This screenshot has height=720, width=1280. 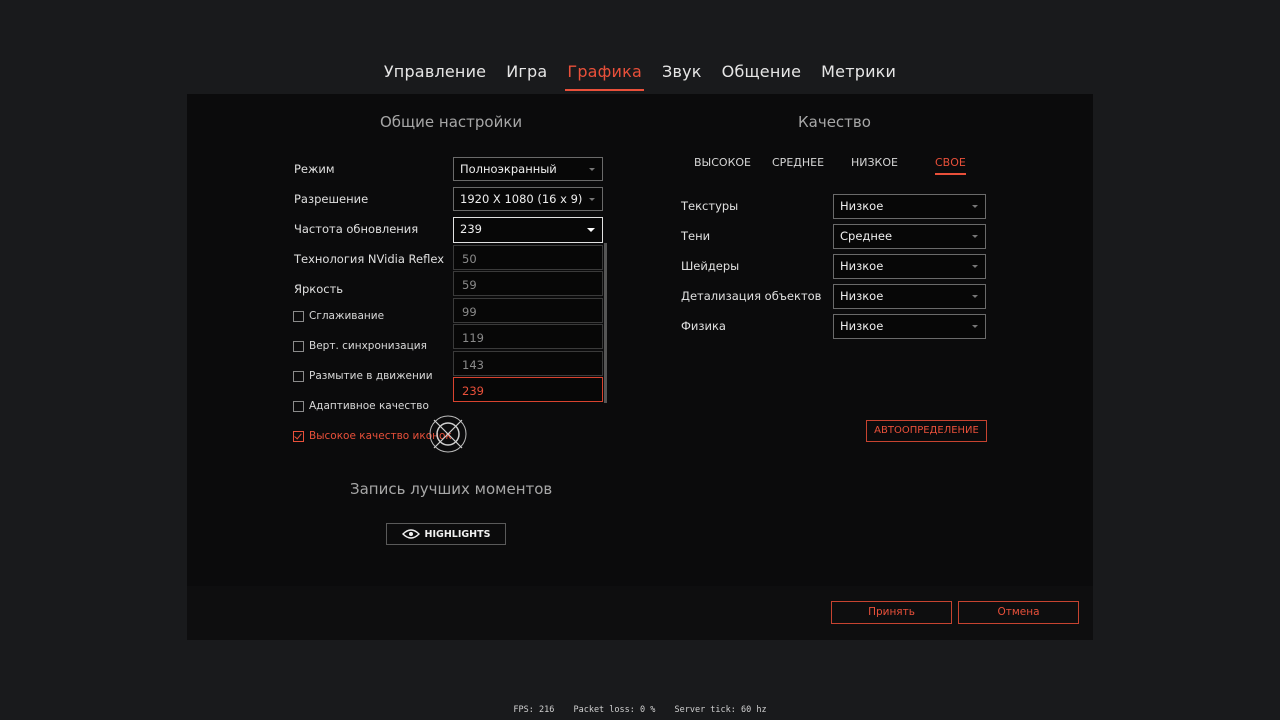 What do you see at coordinates (751, 296) in the screenshot?
I see `object-detail-label: Детализация объектов` at bounding box center [751, 296].